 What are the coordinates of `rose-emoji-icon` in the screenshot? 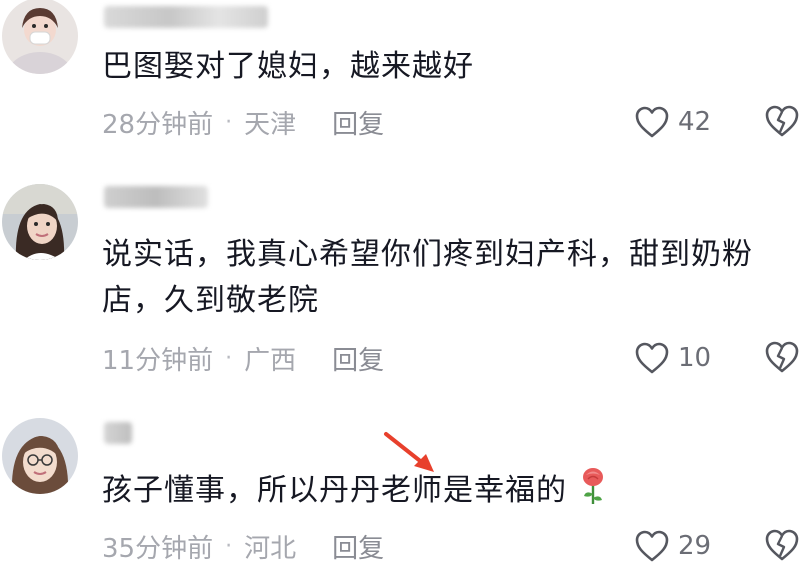 It's located at (592, 486).